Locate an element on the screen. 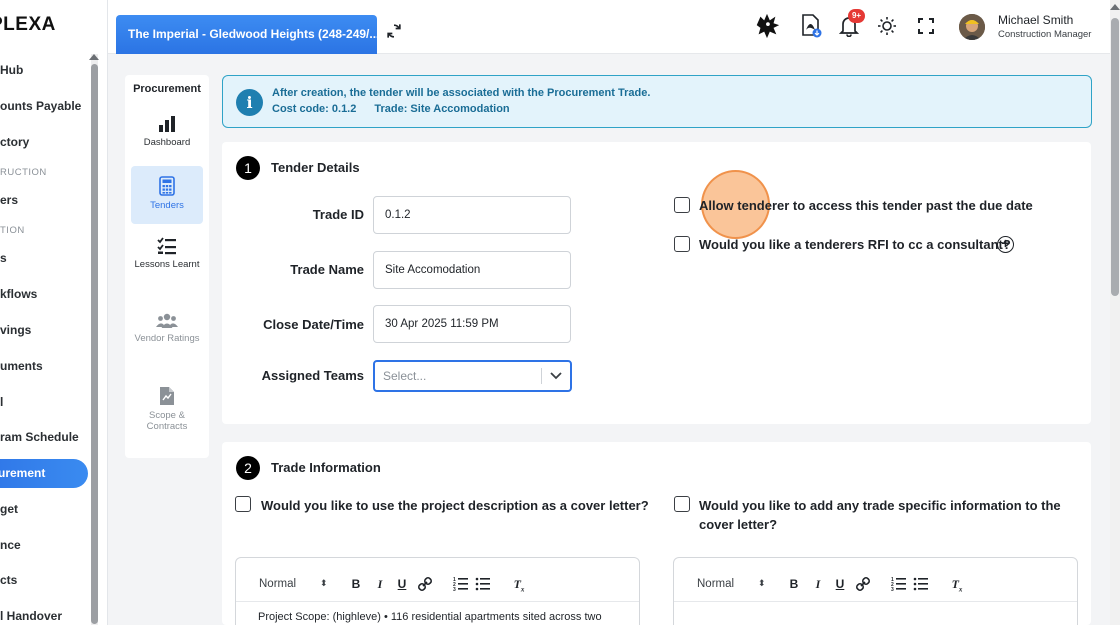 The width and height of the screenshot is (1120, 625). sidebar-item-s: s is located at coordinates (3, 258).